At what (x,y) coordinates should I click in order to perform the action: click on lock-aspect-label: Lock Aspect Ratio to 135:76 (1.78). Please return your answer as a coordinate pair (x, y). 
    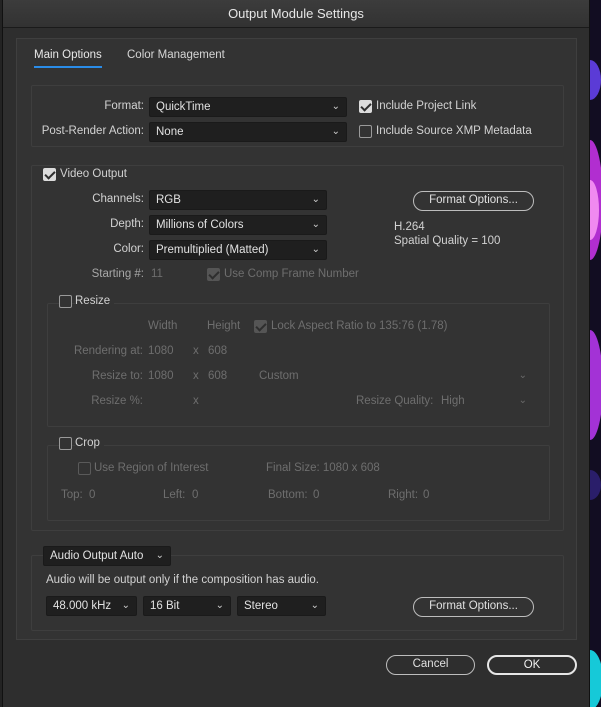
    Looking at the image, I should click on (359, 326).